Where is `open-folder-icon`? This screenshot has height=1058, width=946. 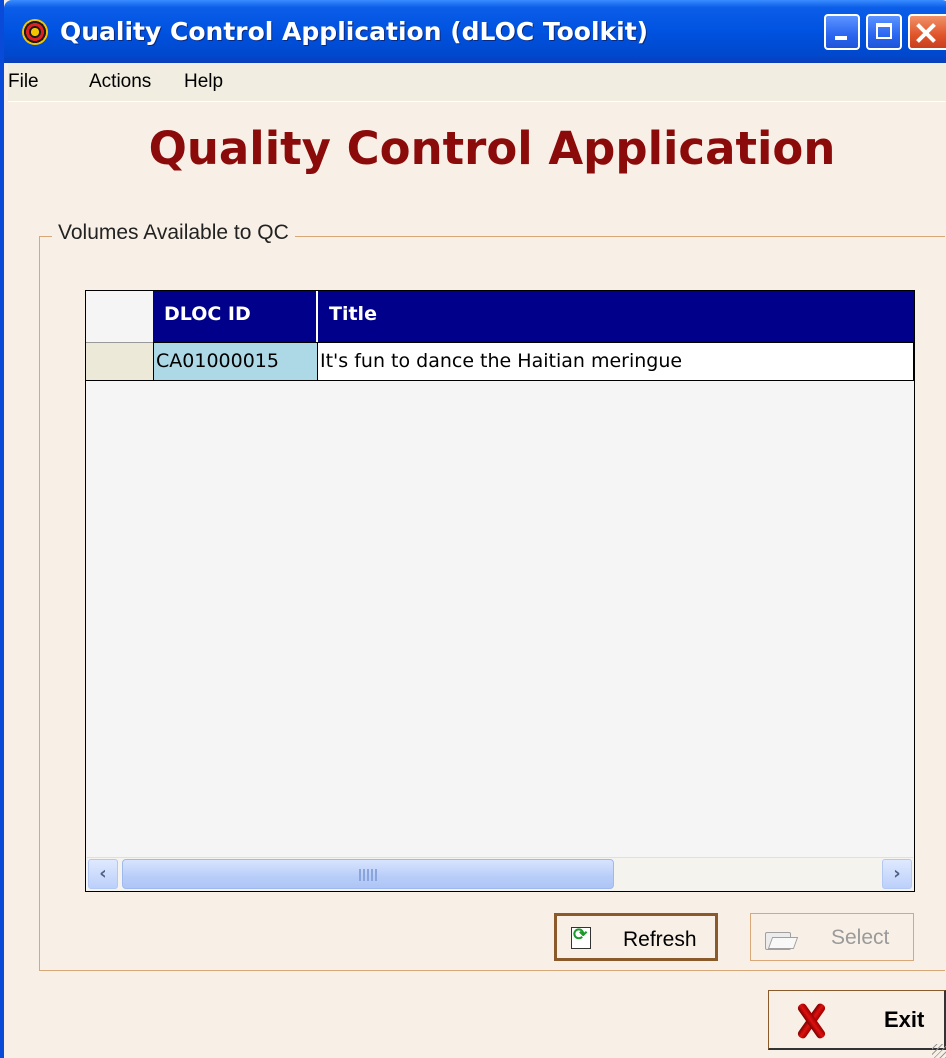
open-folder-icon is located at coordinates (780, 939).